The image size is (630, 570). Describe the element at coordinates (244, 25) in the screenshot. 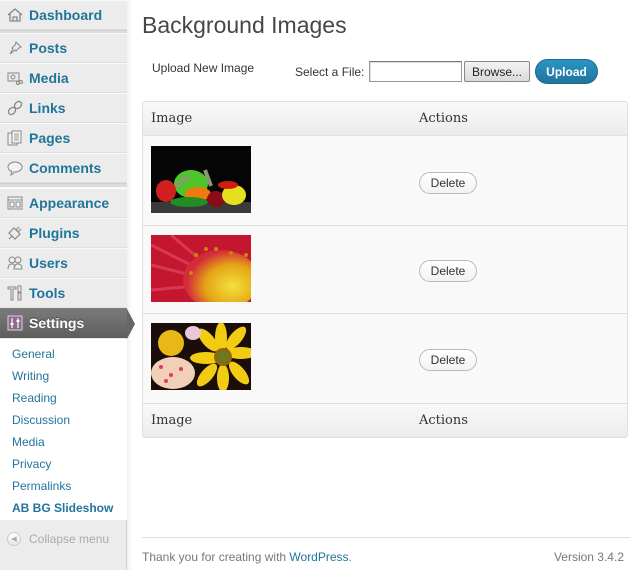

I see `page-title: Background Images` at that location.